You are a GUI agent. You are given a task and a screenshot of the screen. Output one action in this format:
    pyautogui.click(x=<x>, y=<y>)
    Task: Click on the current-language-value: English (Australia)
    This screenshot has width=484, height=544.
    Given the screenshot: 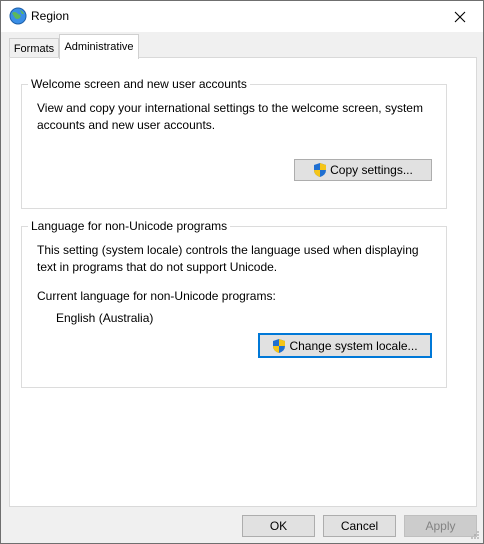 What is the action you would take?
    pyautogui.click(x=105, y=318)
    